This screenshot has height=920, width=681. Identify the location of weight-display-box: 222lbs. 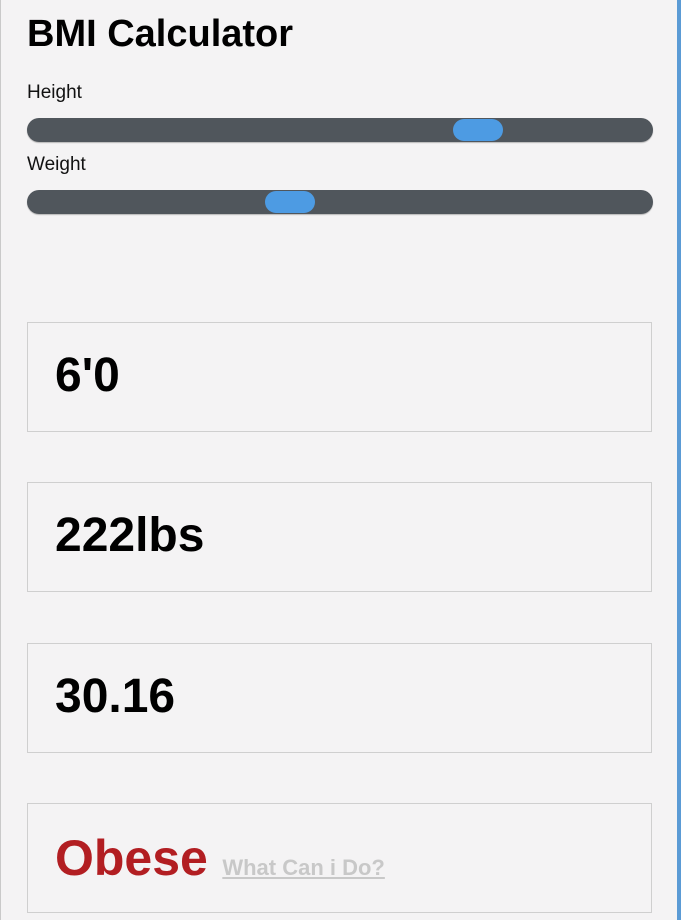
(339, 537).